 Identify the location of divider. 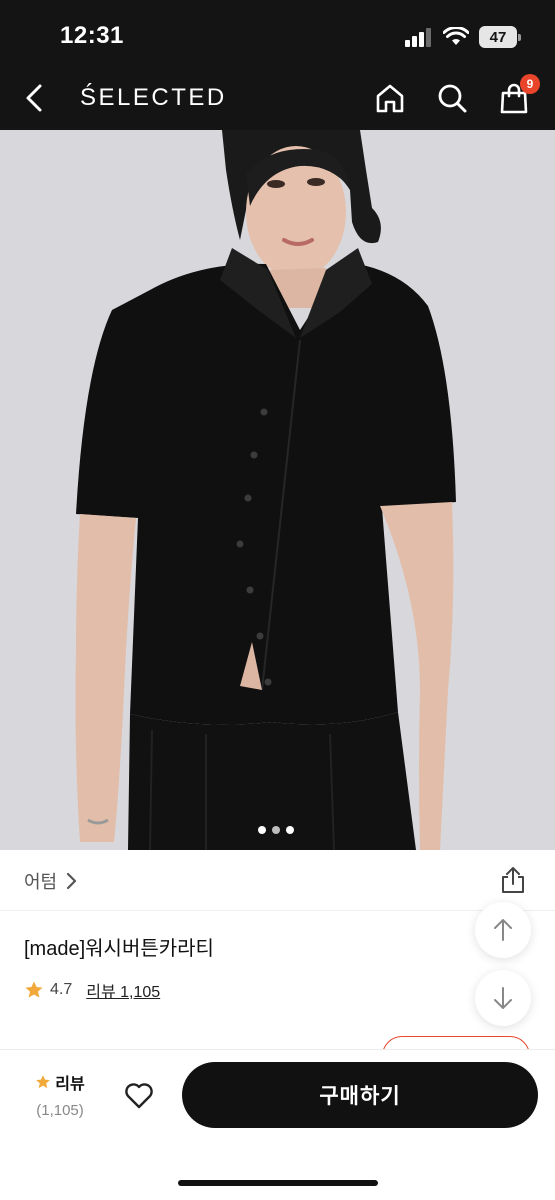
(277, 910).